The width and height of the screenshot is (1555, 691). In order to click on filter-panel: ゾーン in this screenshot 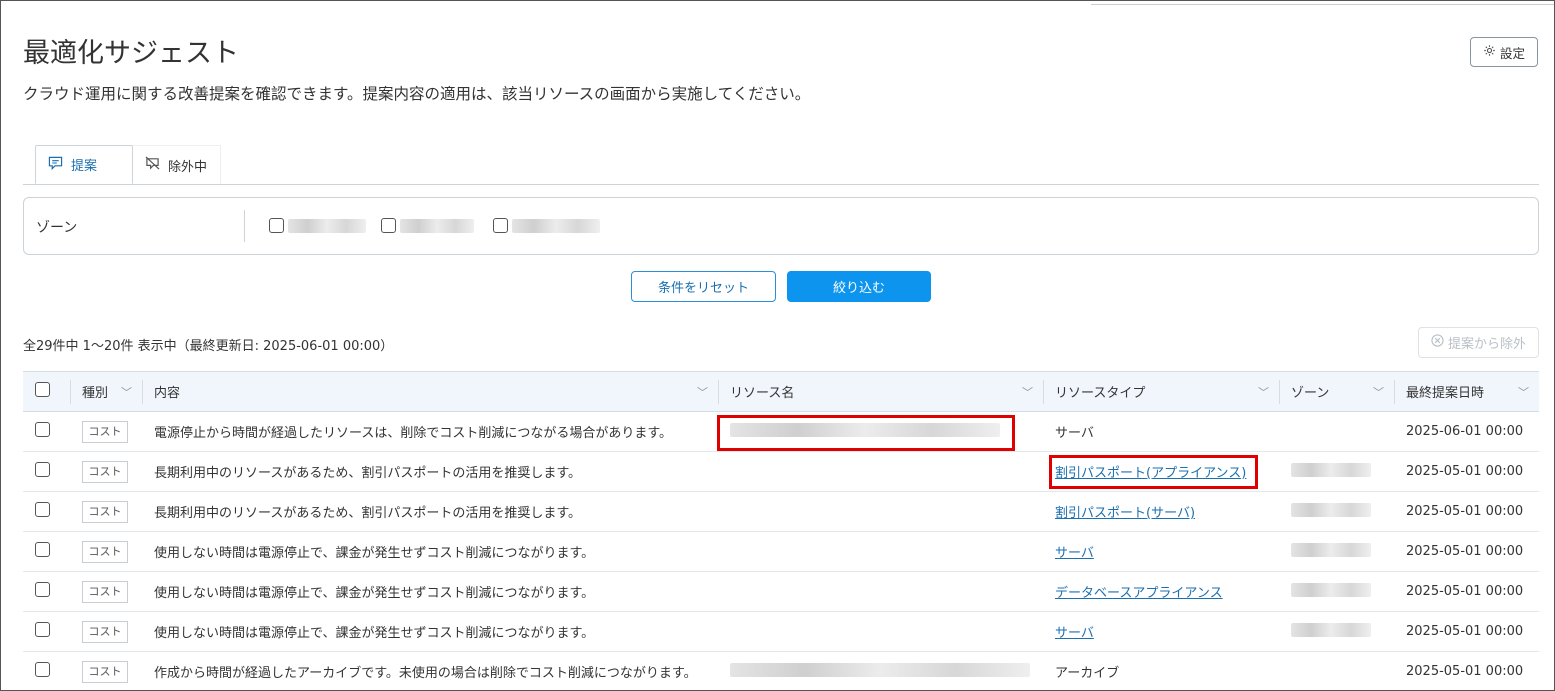, I will do `click(781, 226)`.